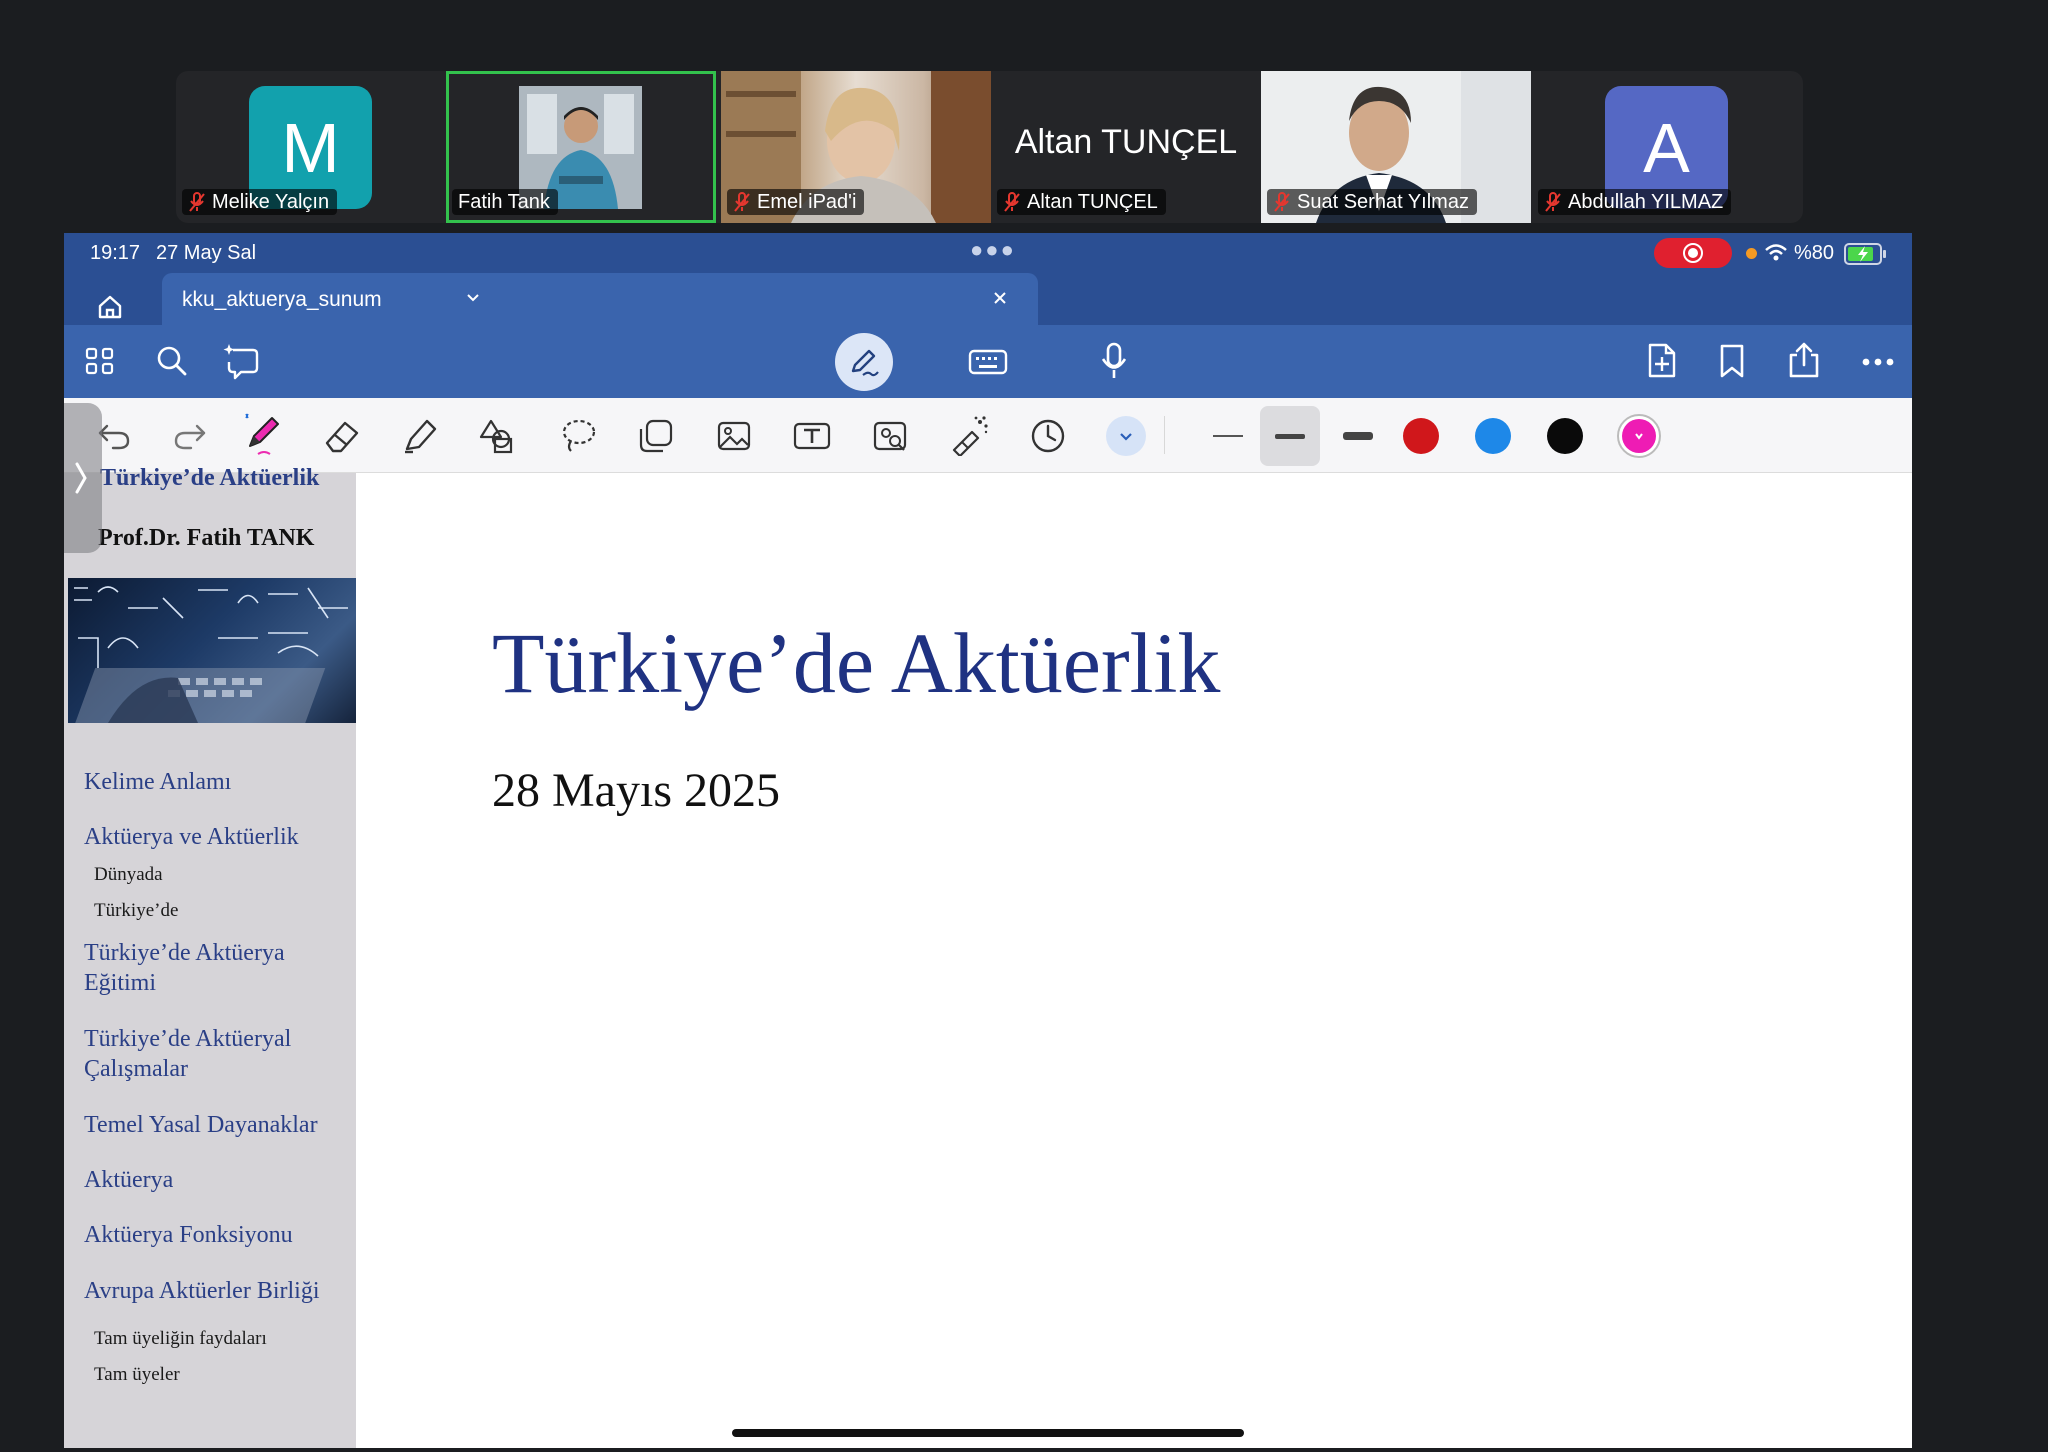 The width and height of the screenshot is (2048, 1452). What do you see at coordinates (1126, 436) in the screenshot?
I see `expand-icon` at bounding box center [1126, 436].